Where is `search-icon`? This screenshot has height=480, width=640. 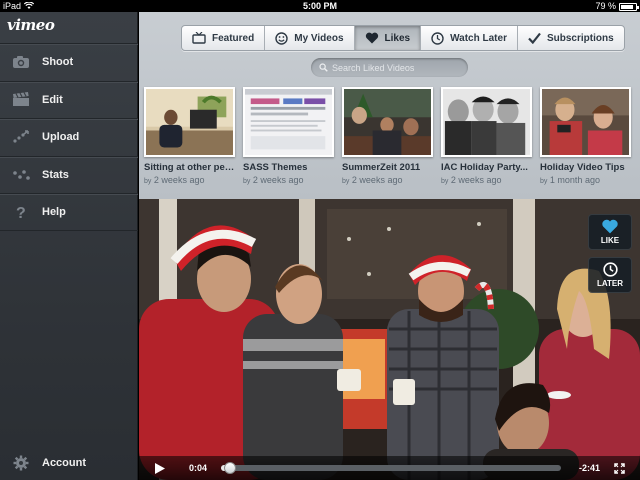 search-icon is located at coordinates (323, 67).